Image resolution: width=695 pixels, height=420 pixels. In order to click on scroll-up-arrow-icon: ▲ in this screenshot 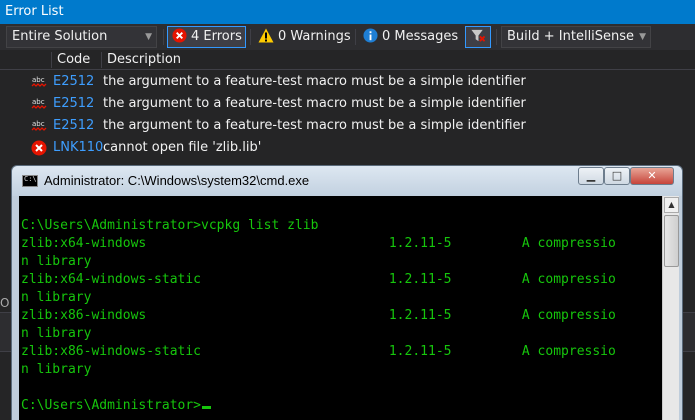, I will do `click(671, 205)`.